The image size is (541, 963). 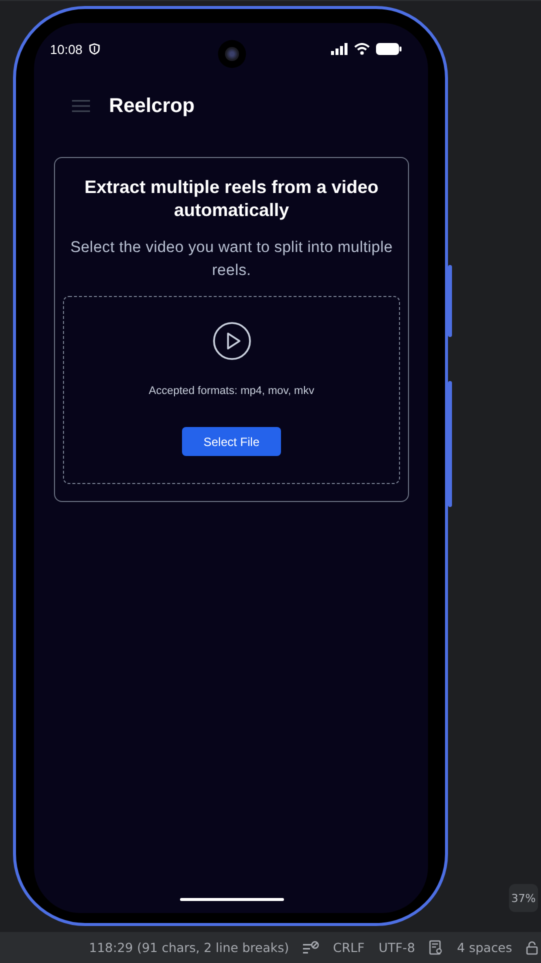 I want to click on indent-setting: 4 spaces, so click(x=484, y=947).